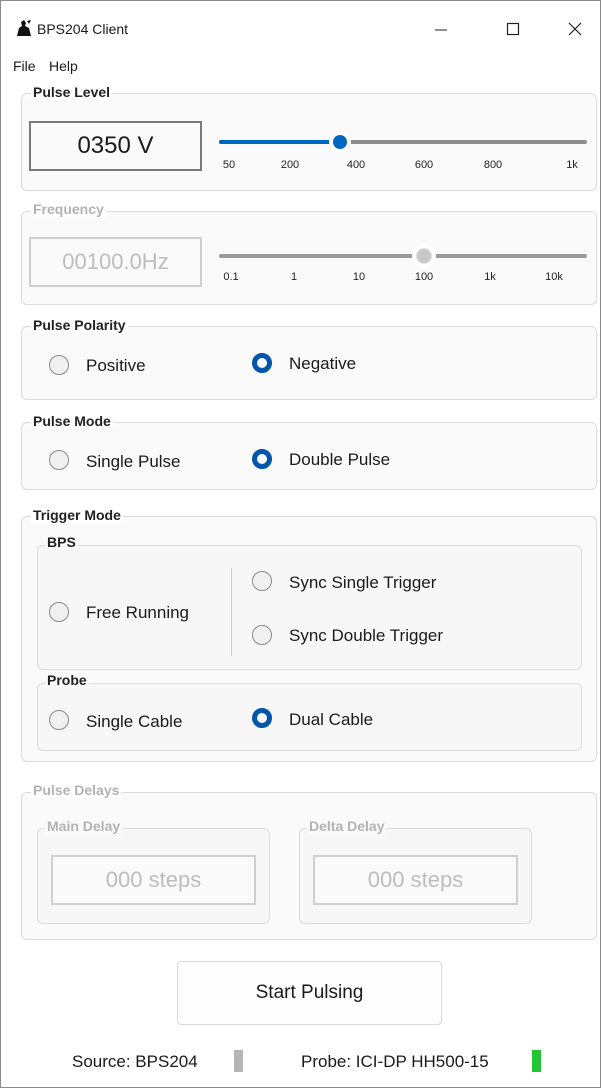 This screenshot has height=1088, width=601. I want to click on polarity-positive-label: Positive, so click(116, 366).